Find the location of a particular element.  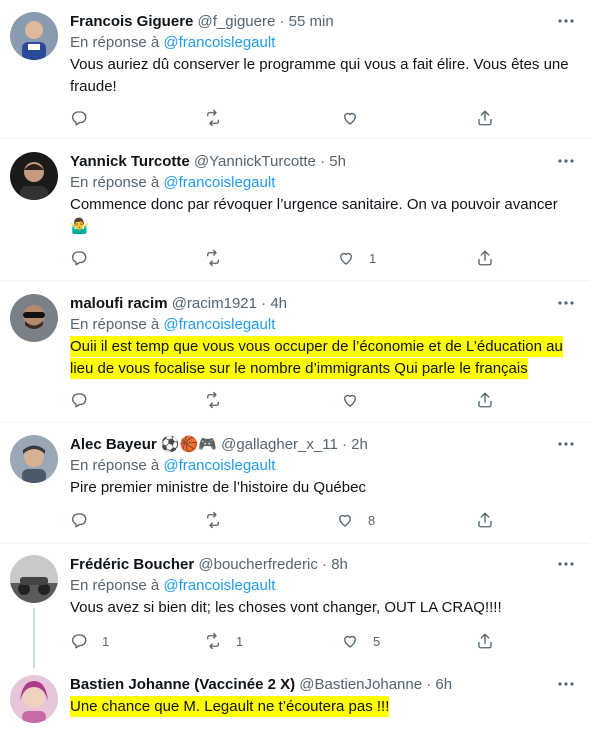

author-handle: @f_giguere is located at coordinates (237, 21).